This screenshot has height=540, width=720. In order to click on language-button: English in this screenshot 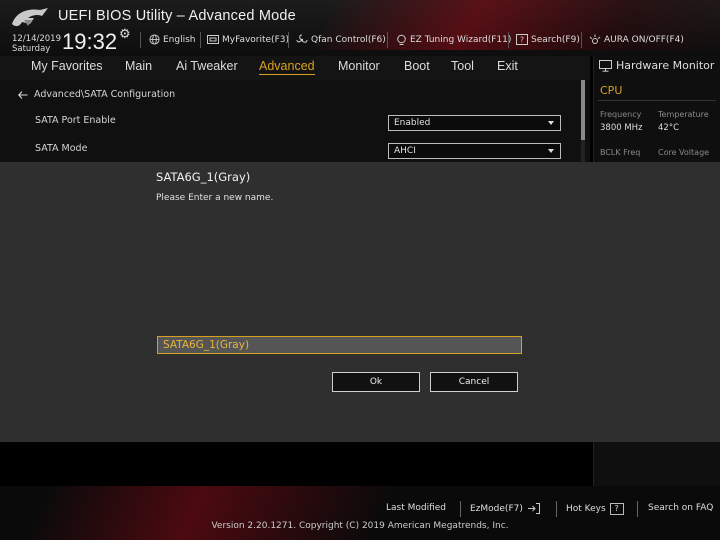, I will do `click(172, 40)`.